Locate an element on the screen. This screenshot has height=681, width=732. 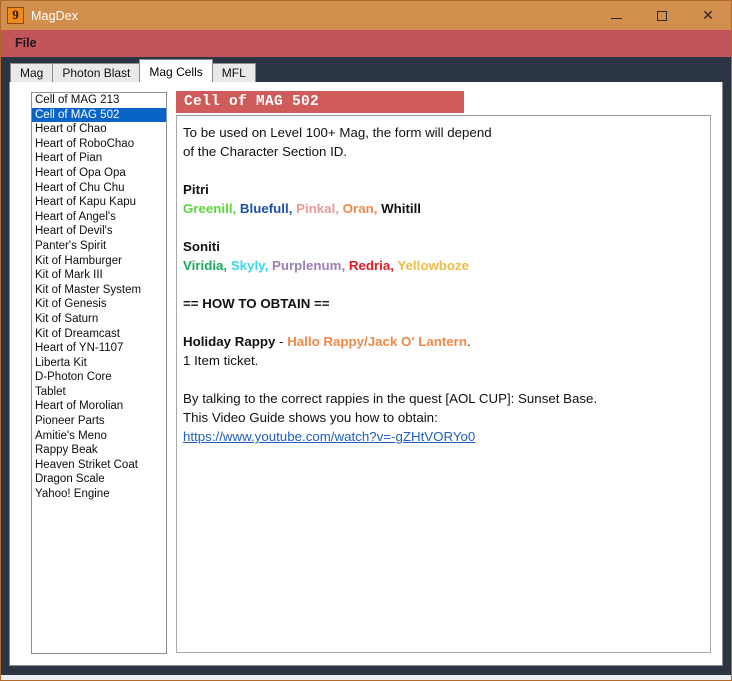
obtain-period: . is located at coordinates (468, 341).